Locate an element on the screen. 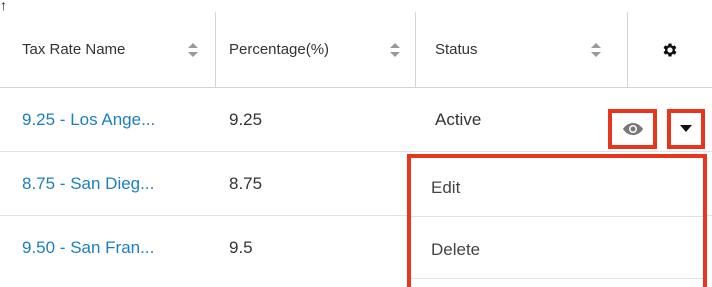 The width and height of the screenshot is (712, 287). gear-icon is located at coordinates (670, 50).